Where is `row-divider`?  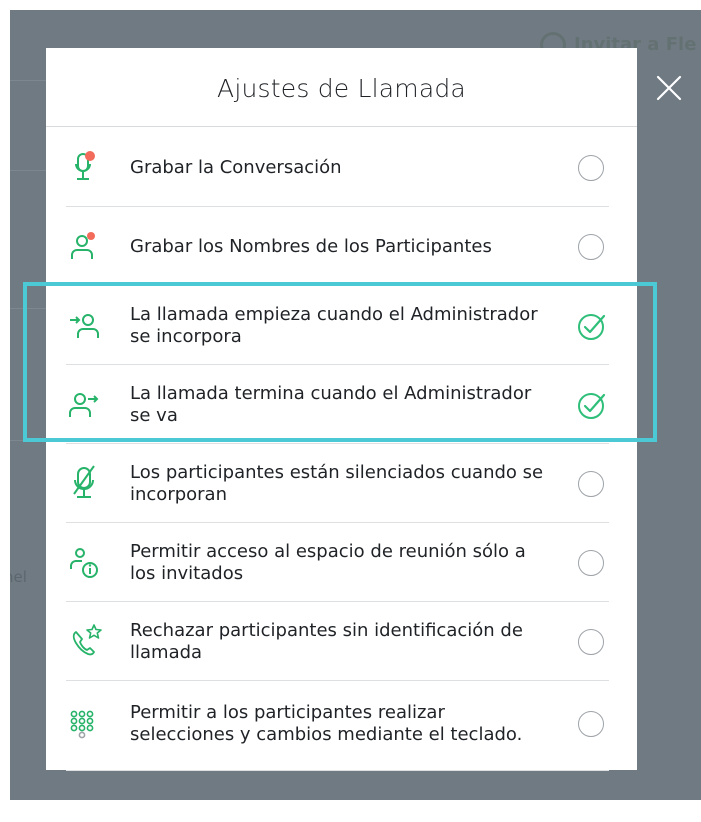 row-divider is located at coordinates (337, 770).